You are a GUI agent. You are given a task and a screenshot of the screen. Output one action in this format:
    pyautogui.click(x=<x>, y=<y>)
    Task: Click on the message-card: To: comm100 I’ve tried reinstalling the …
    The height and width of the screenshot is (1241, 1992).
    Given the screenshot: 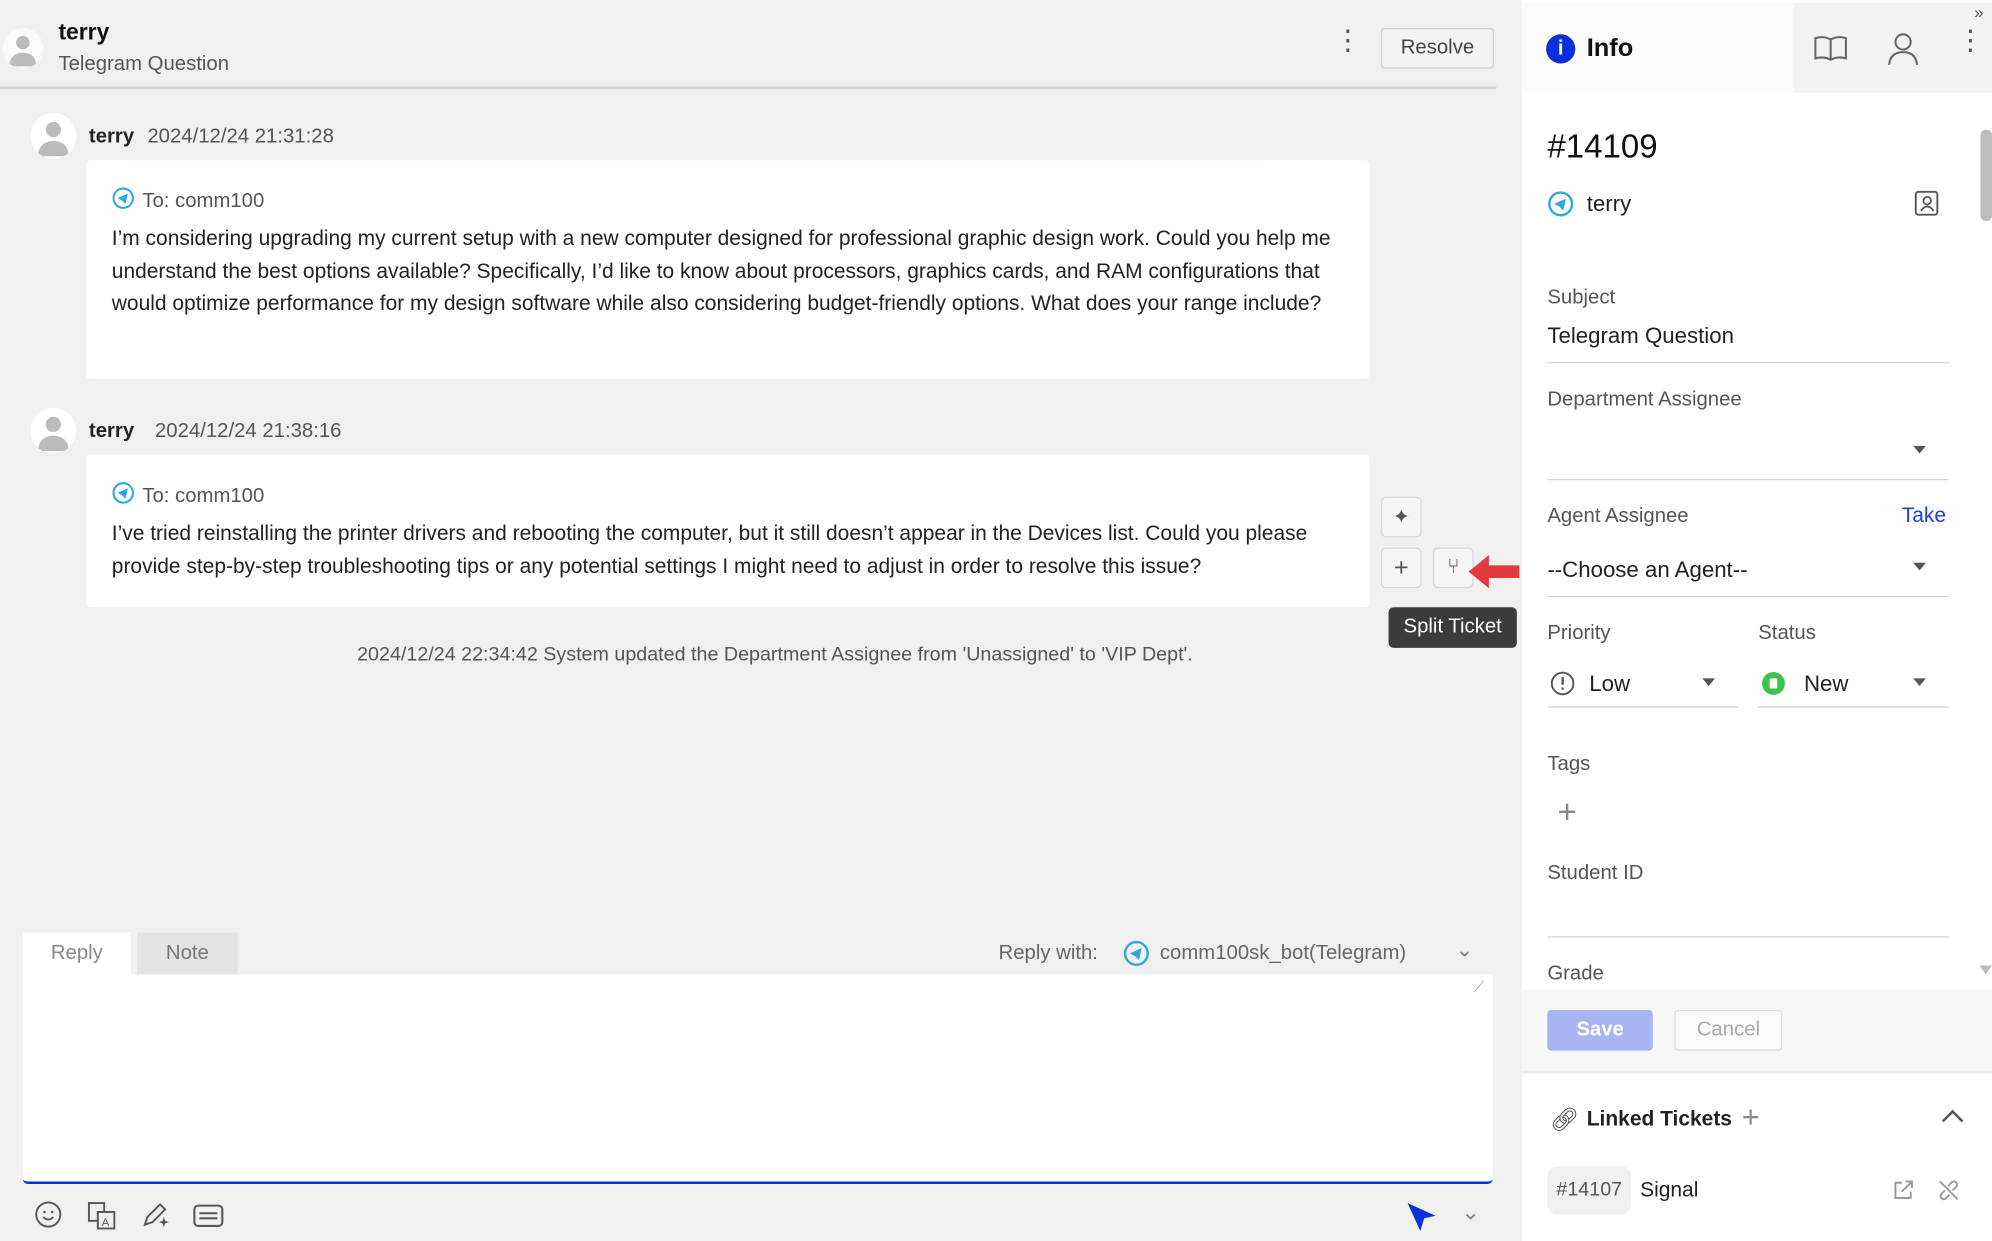 What is the action you would take?
    pyautogui.click(x=728, y=531)
    